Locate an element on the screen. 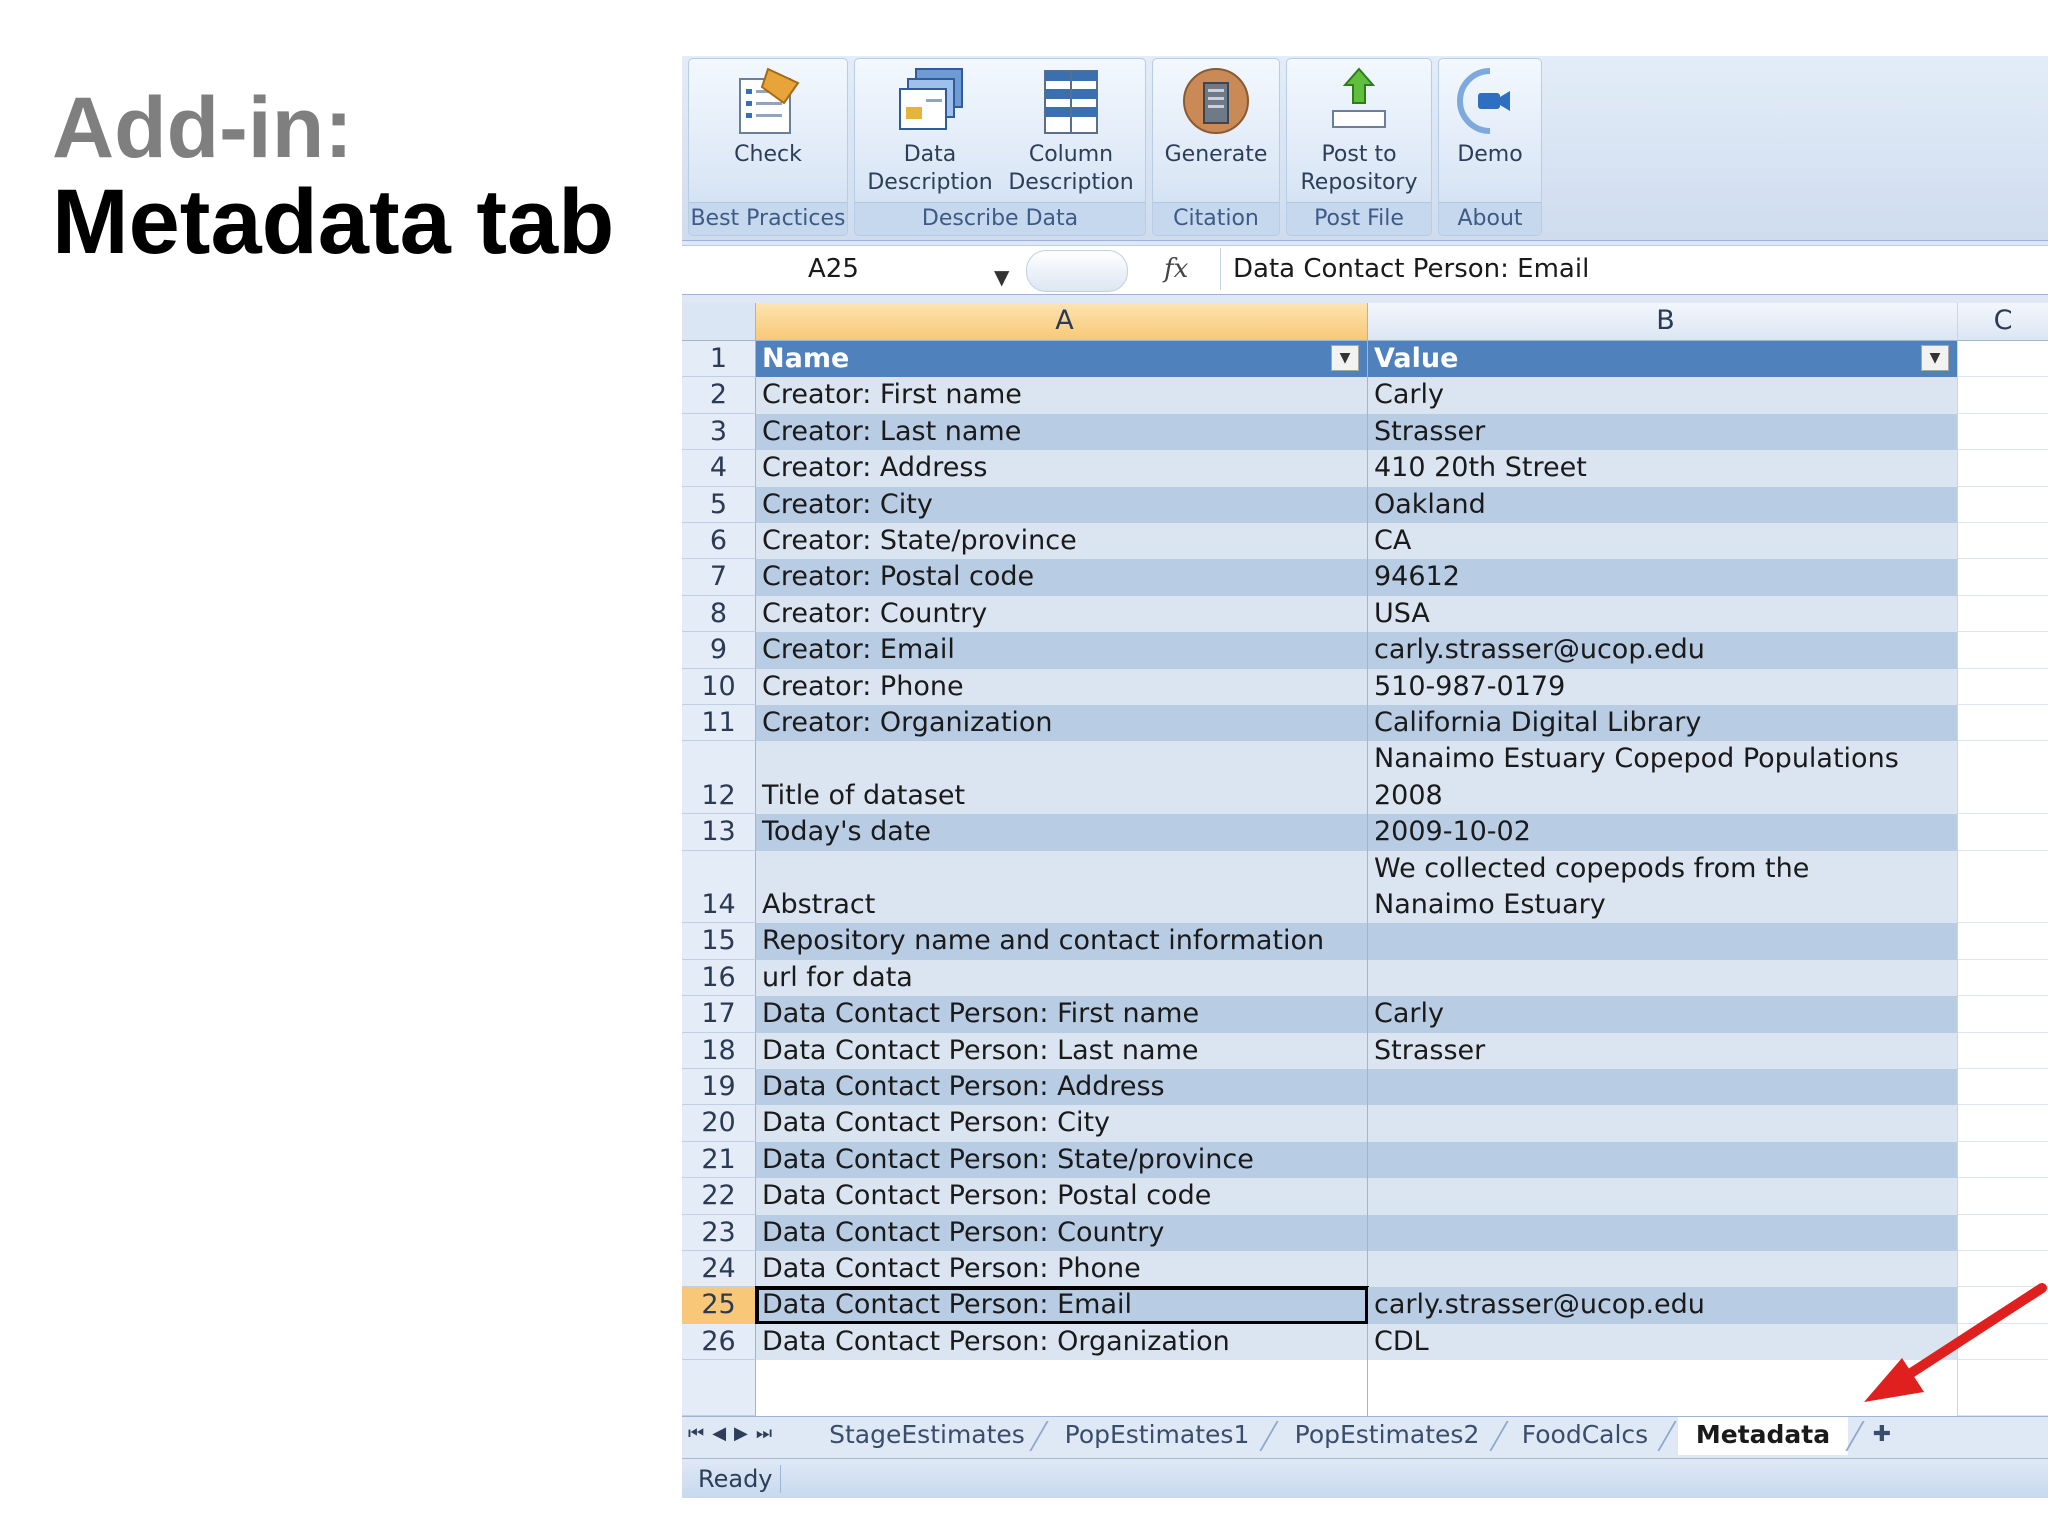  cell-name: Data Contact Person: State/province is located at coordinates (1062, 1160).